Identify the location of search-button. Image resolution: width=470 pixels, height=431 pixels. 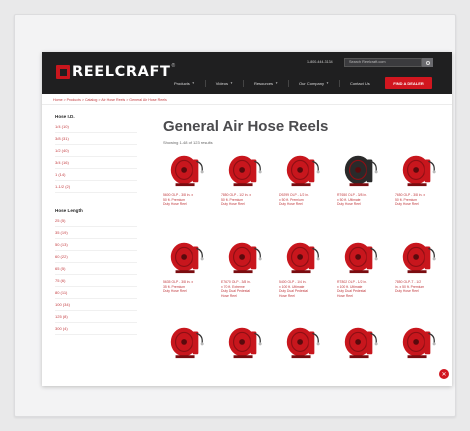
(427, 62).